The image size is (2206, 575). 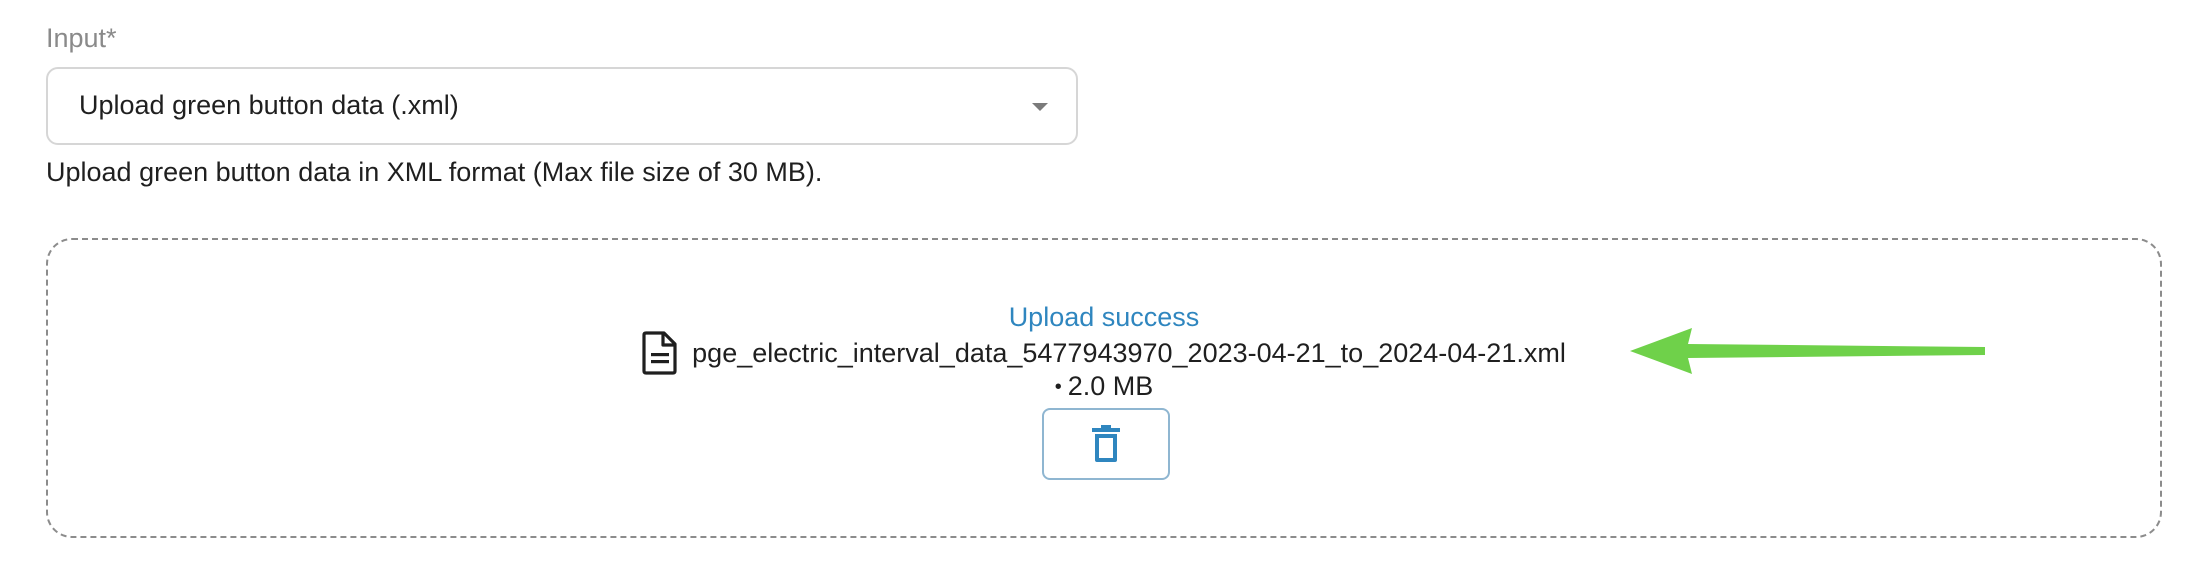 I want to click on input-type-select: Upload green button data (.xml), so click(x=562, y=106).